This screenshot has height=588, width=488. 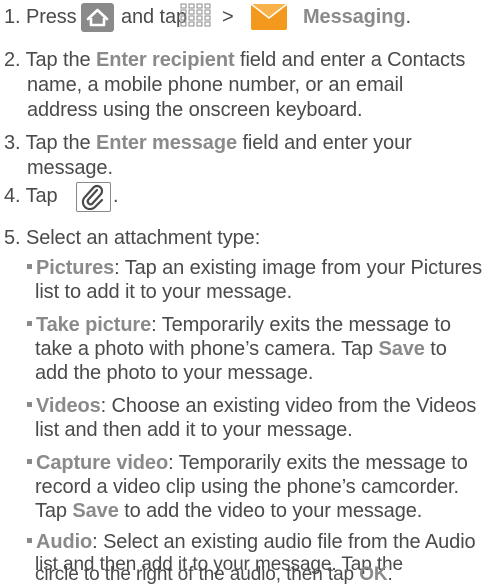 I want to click on messaging-keyword: Messaging, so click(x=354, y=17).